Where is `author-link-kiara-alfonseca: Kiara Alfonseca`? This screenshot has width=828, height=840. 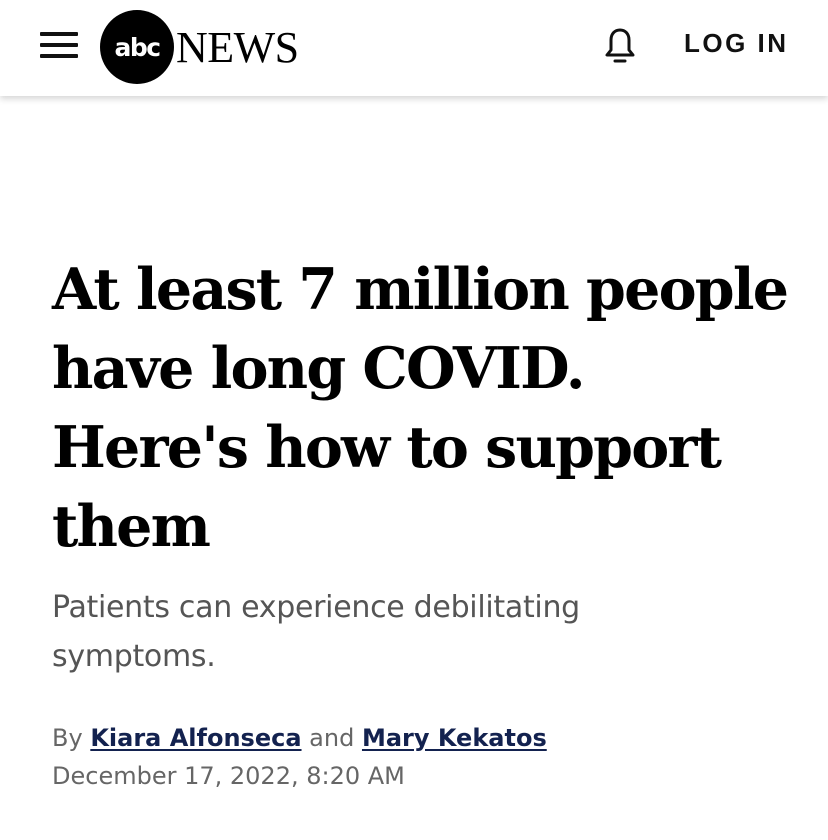 author-link-kiara-alfonseca: Kiara Alfonseca is located at coordinates (195, 738).